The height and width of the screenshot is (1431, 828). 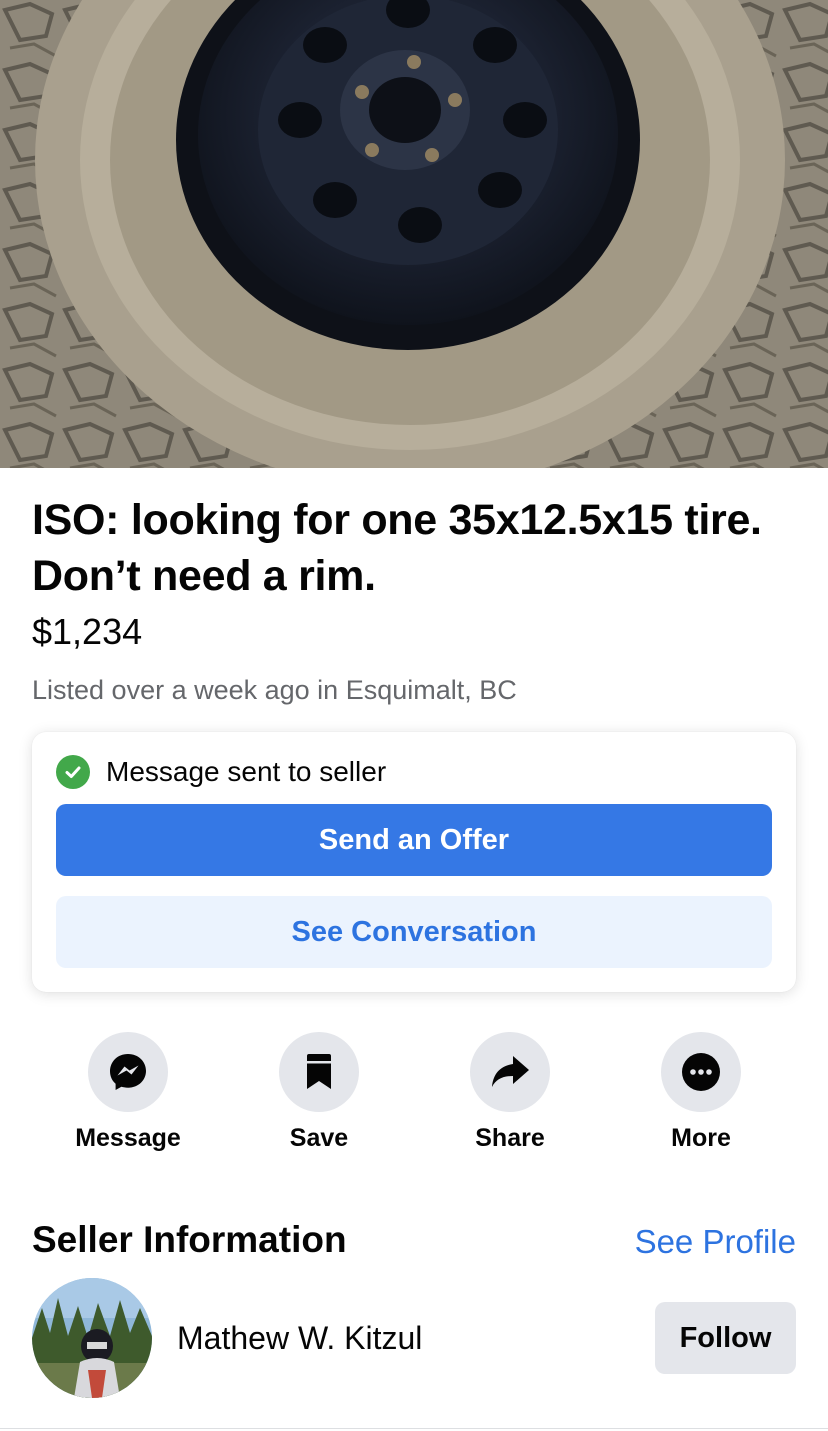 I want to click on seller-name: Mathew W. Kitzul, so click(x=299, y=1338).